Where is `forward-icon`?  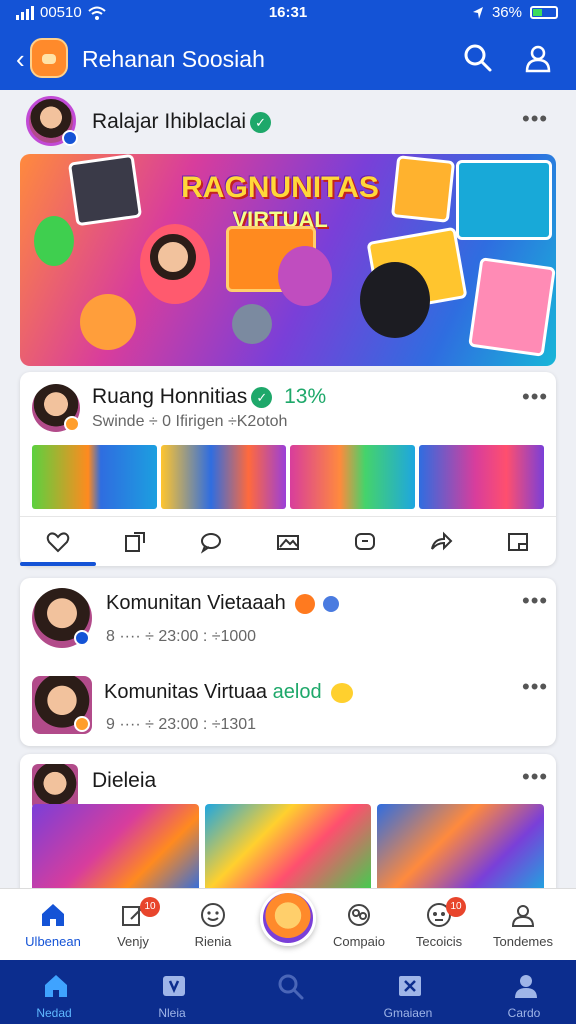
forward-icon is located at coordinates (441, 542).